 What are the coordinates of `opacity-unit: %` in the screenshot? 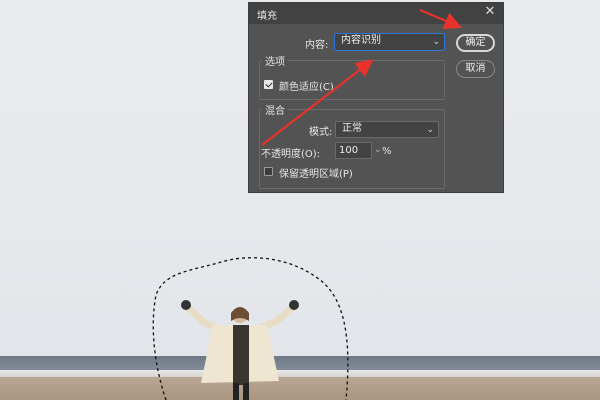 It's located at (387, 151).